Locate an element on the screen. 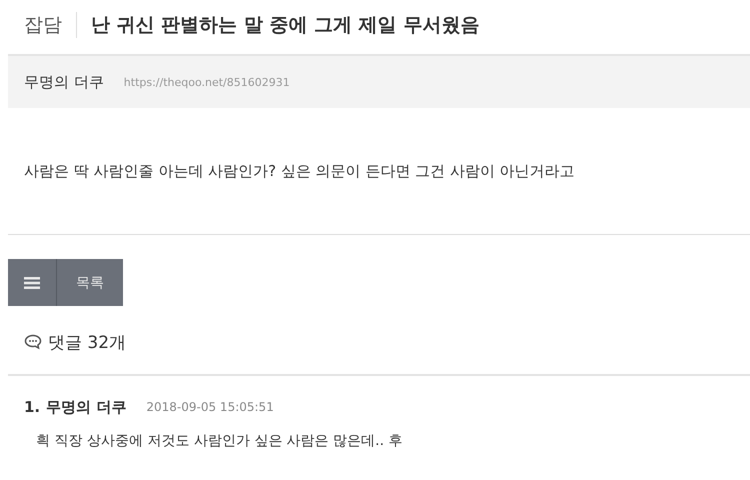 The image size is (750, 480). comment-author: 무명의 더쿠 is located at coordinates (86, 407).